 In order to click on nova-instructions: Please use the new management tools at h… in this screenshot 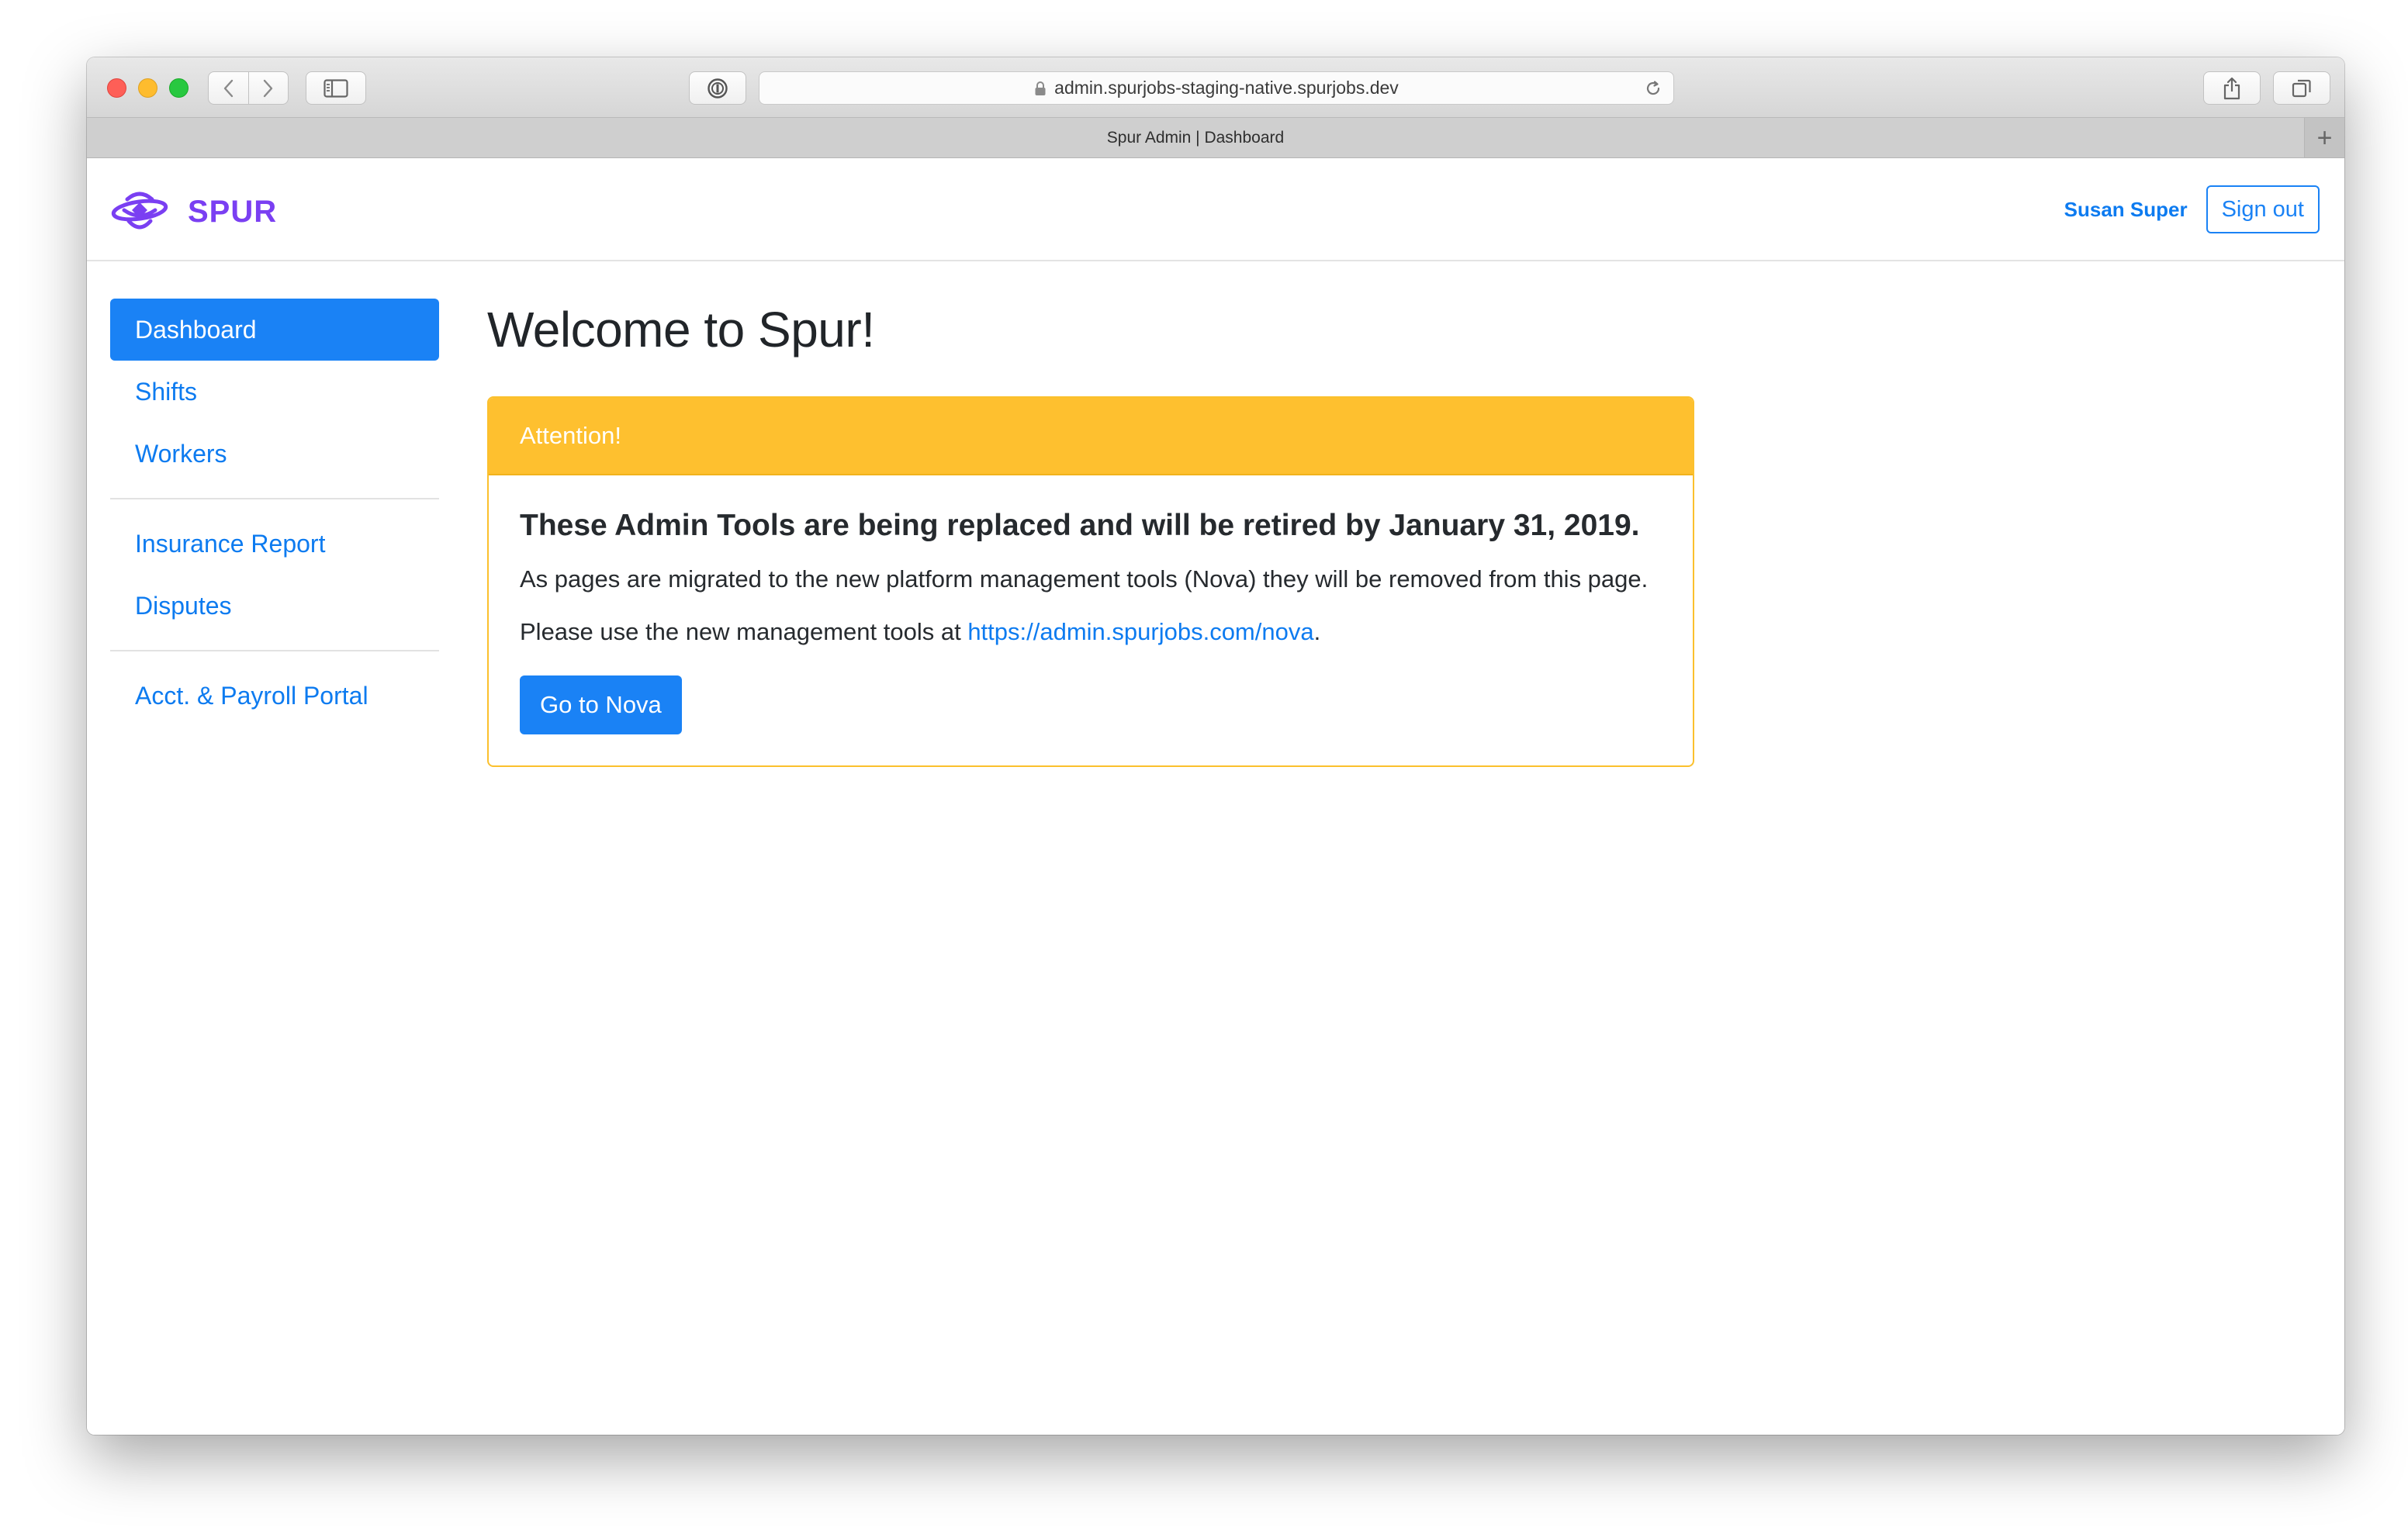, I will do `click(1091, 632)`.